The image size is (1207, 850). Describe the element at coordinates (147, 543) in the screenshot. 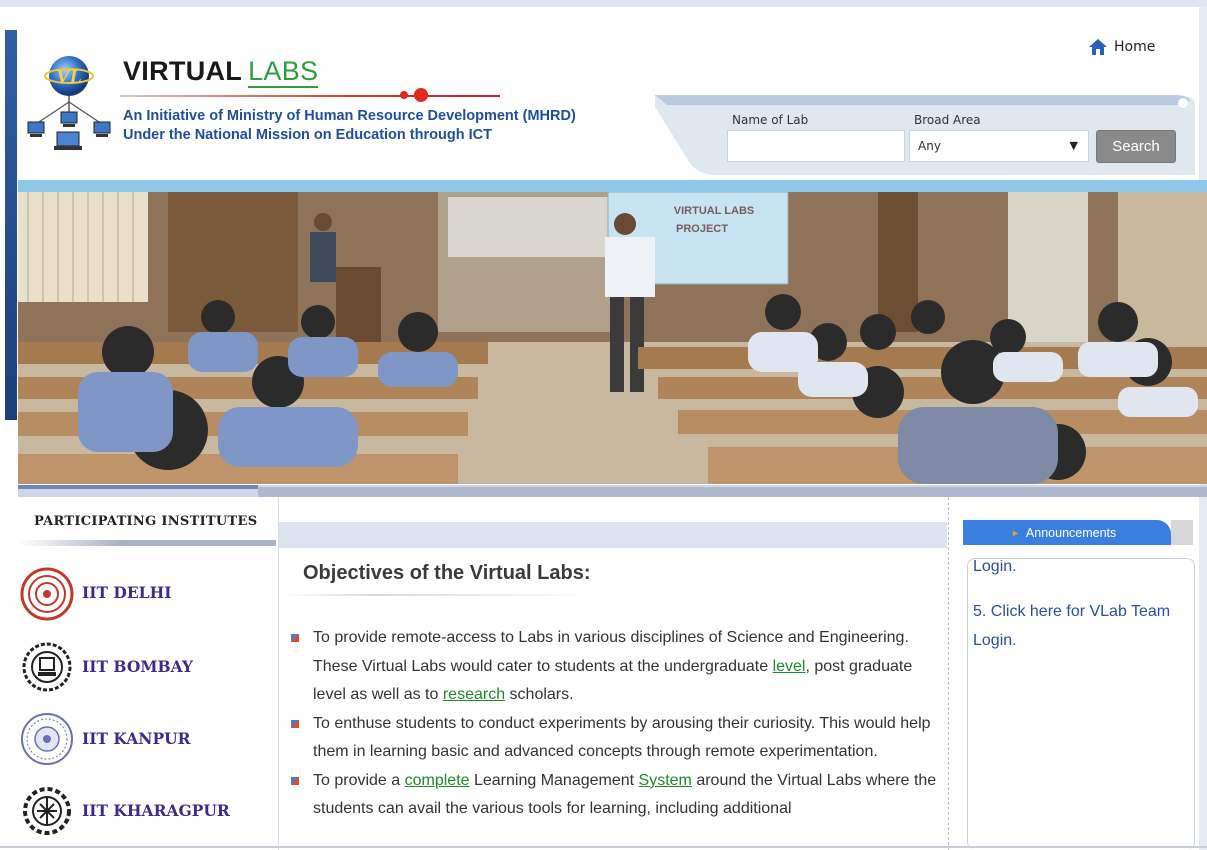

I see `sidebar-heading-rule` at that location.